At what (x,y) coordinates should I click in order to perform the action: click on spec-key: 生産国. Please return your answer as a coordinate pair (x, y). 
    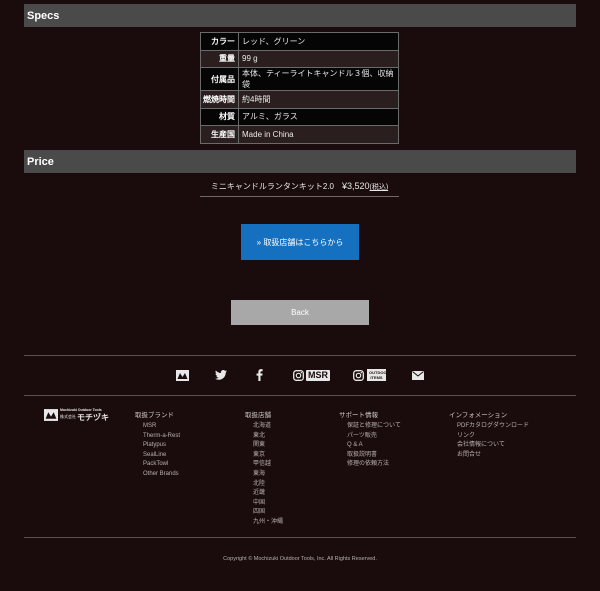
    Looking at the image, I should click on (219, 134).